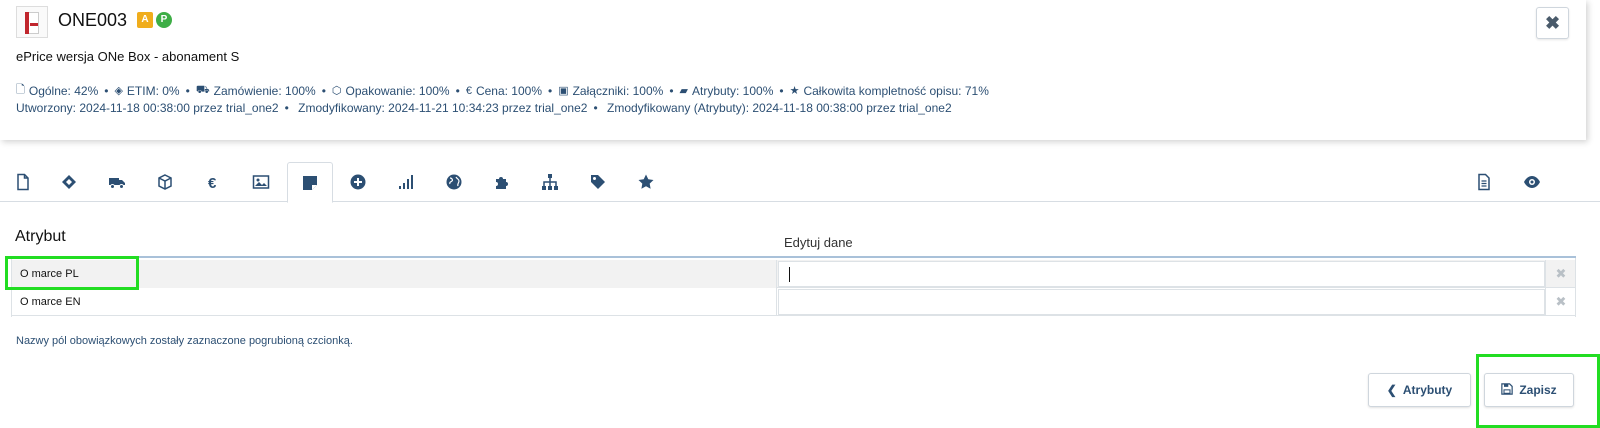  Describe the element at coordinates (683, 91) in the screenshot. I see `note-icon: ▰` at that location.